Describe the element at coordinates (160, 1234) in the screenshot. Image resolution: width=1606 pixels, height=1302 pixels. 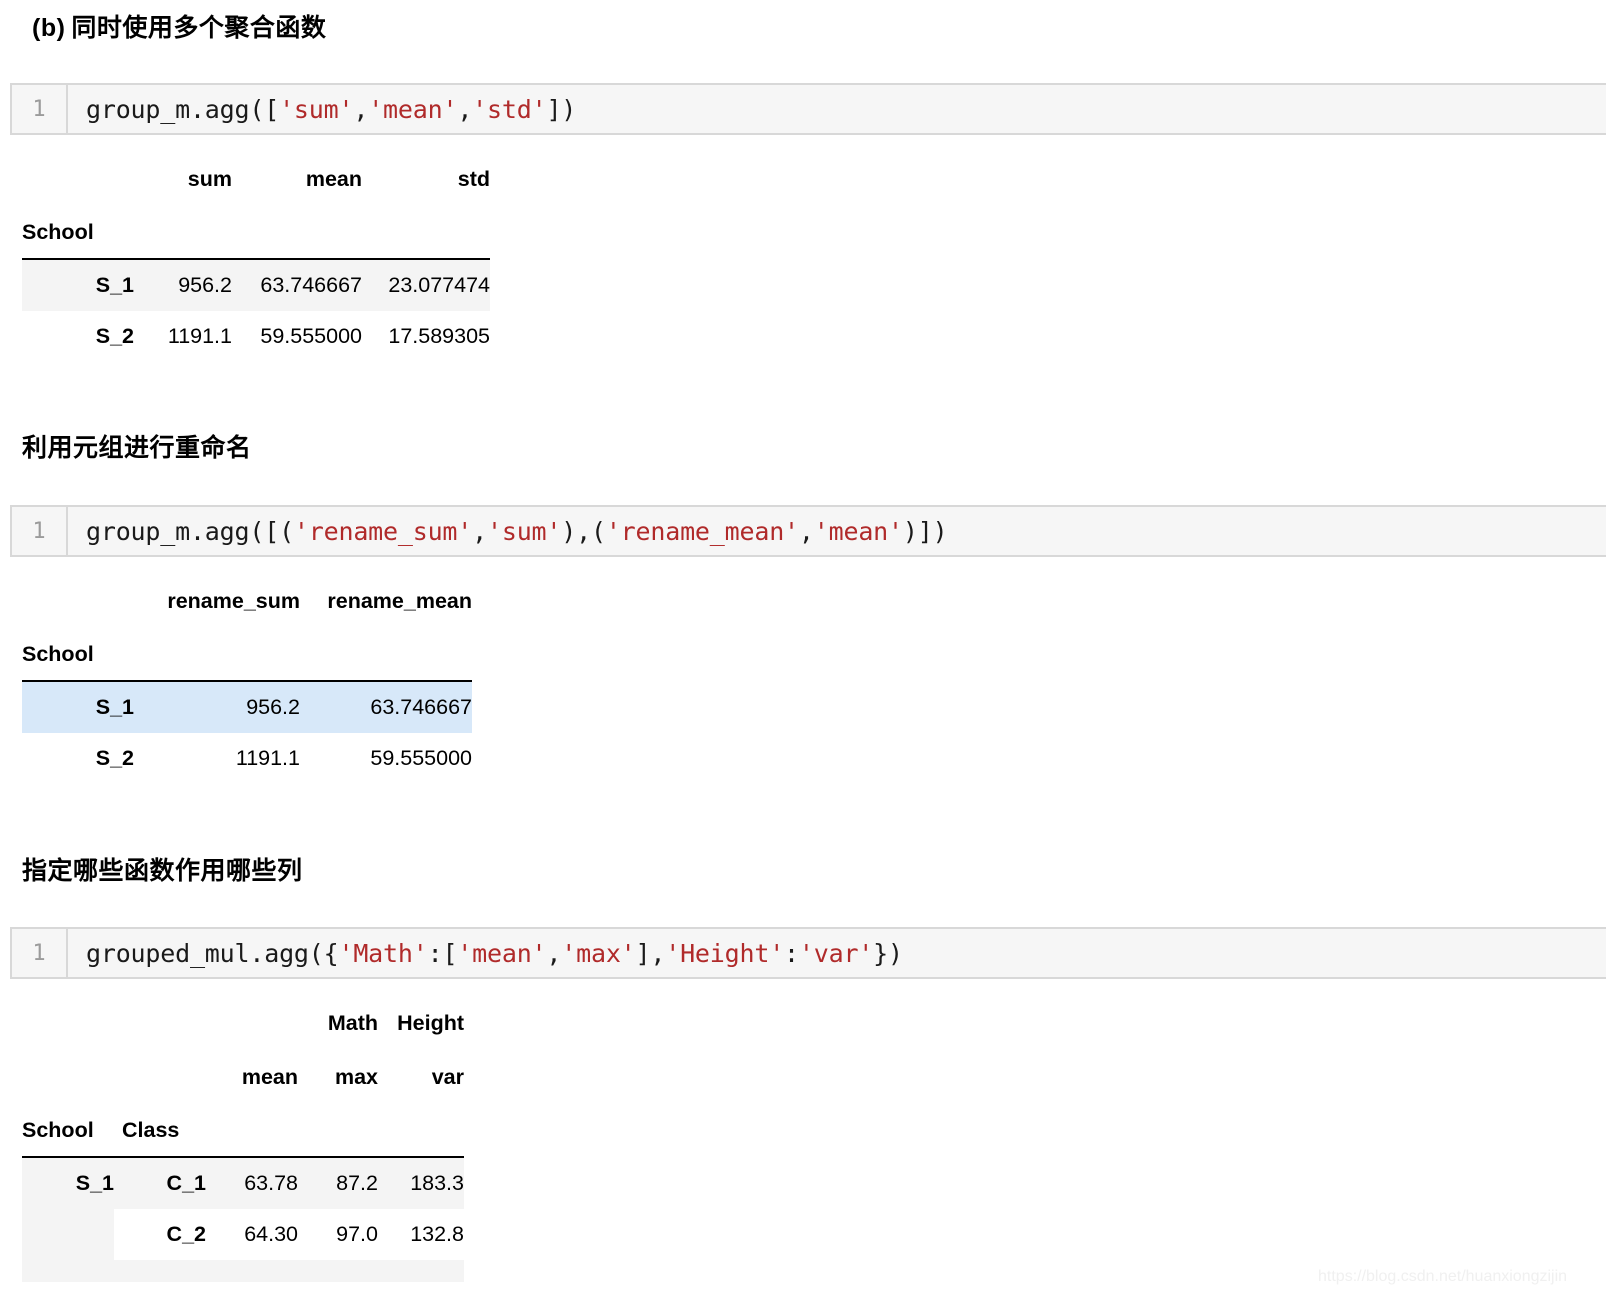
I see `df3-row-1-index-class: C_2` at that location.